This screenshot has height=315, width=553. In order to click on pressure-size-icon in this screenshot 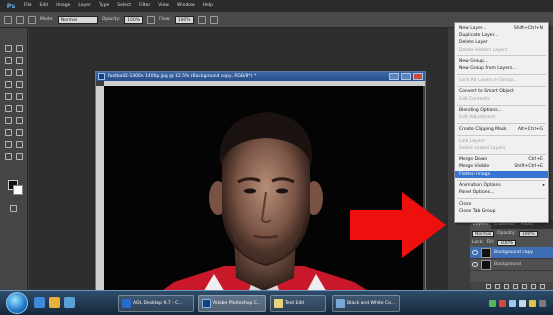, I will do `click(213, 19)`.